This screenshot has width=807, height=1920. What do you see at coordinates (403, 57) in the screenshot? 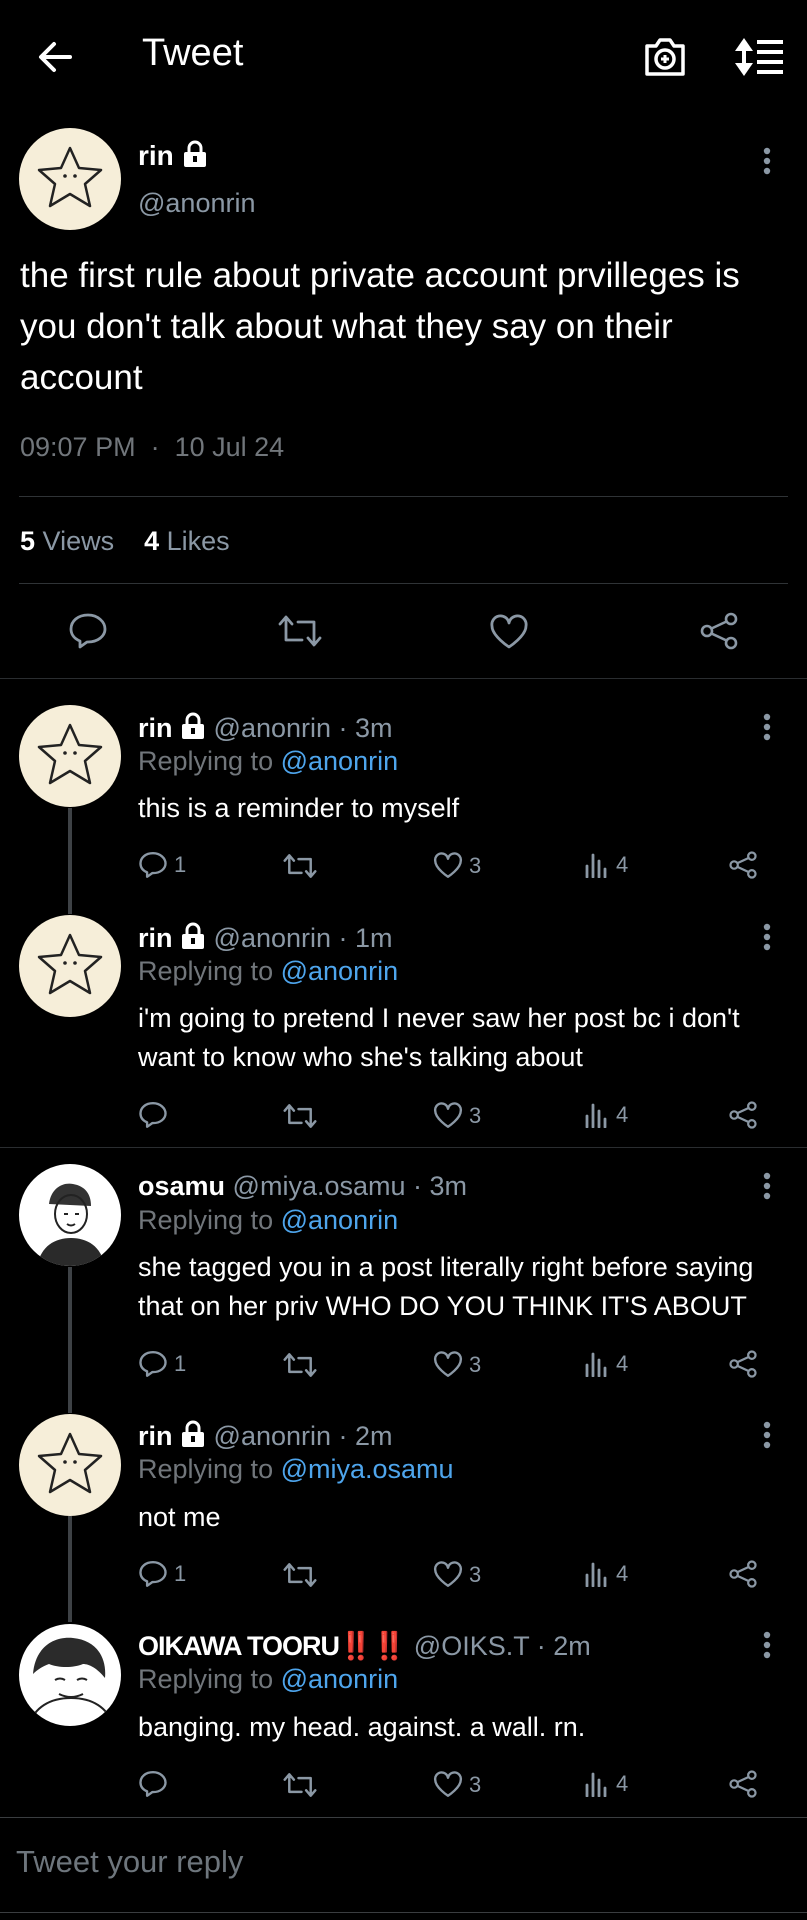
I see `top-bar: Tweet` at bounding box center [403, 57].